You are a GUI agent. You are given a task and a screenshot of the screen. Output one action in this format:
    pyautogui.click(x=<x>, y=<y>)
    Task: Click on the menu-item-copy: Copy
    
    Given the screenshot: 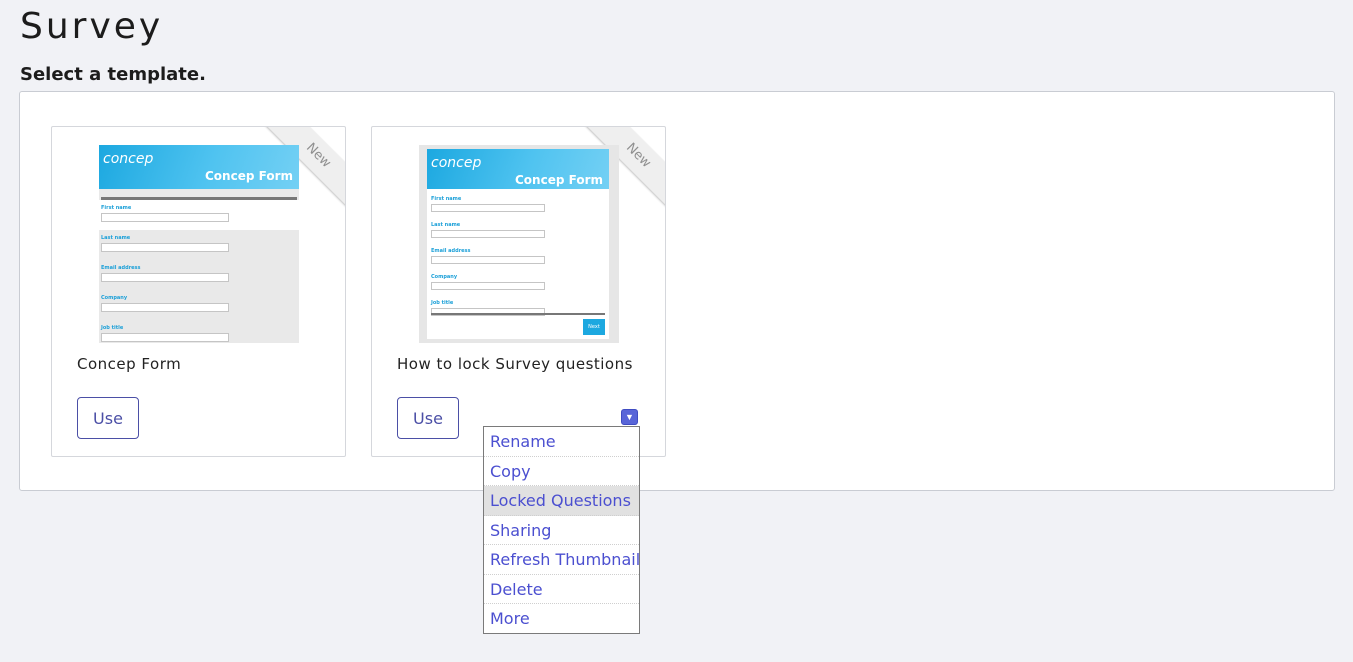 What is the action you would take?
    pyautogui.click(x=561, y=471)
    